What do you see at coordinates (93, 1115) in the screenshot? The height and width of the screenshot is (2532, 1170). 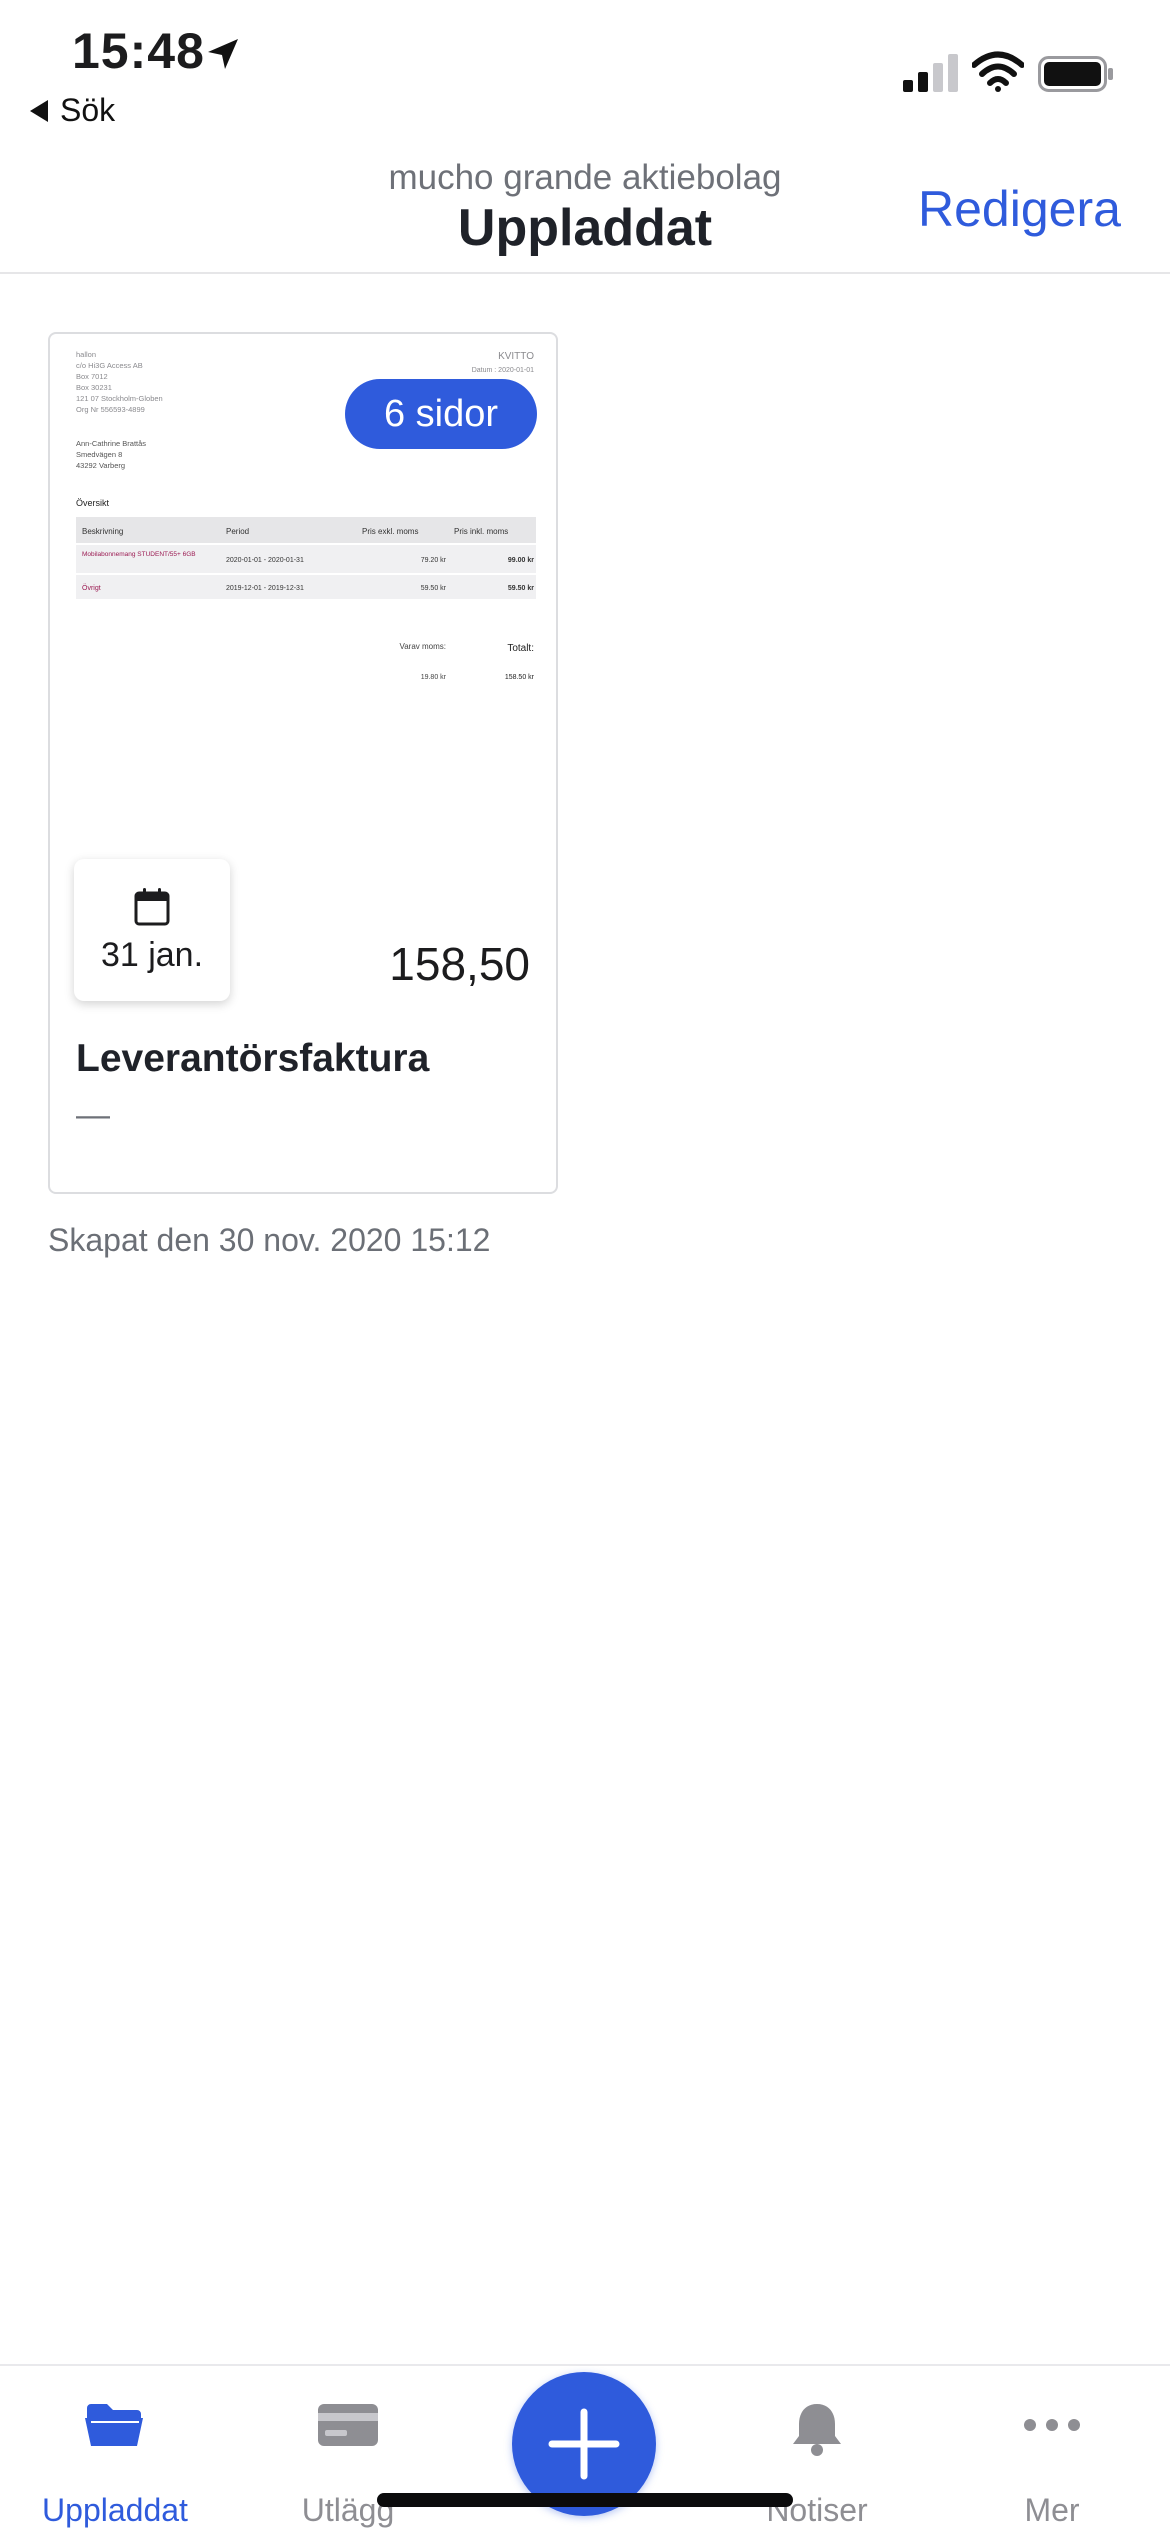 I see `document-description: —` at bounding box center [93, 1115].